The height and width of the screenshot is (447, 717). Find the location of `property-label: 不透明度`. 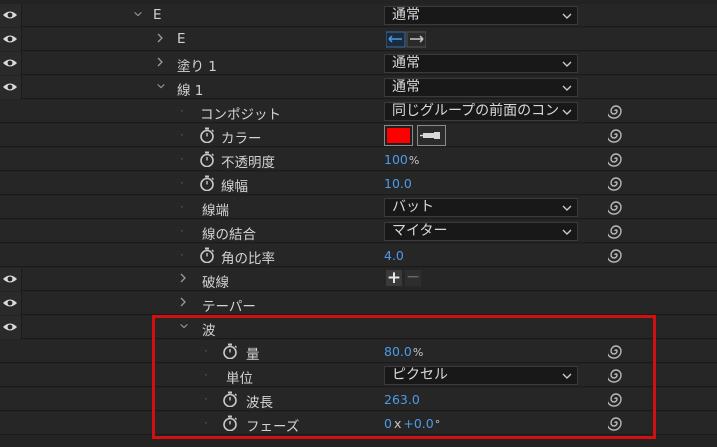

property-label: 不透明度 is located at coordinates (248, 163).